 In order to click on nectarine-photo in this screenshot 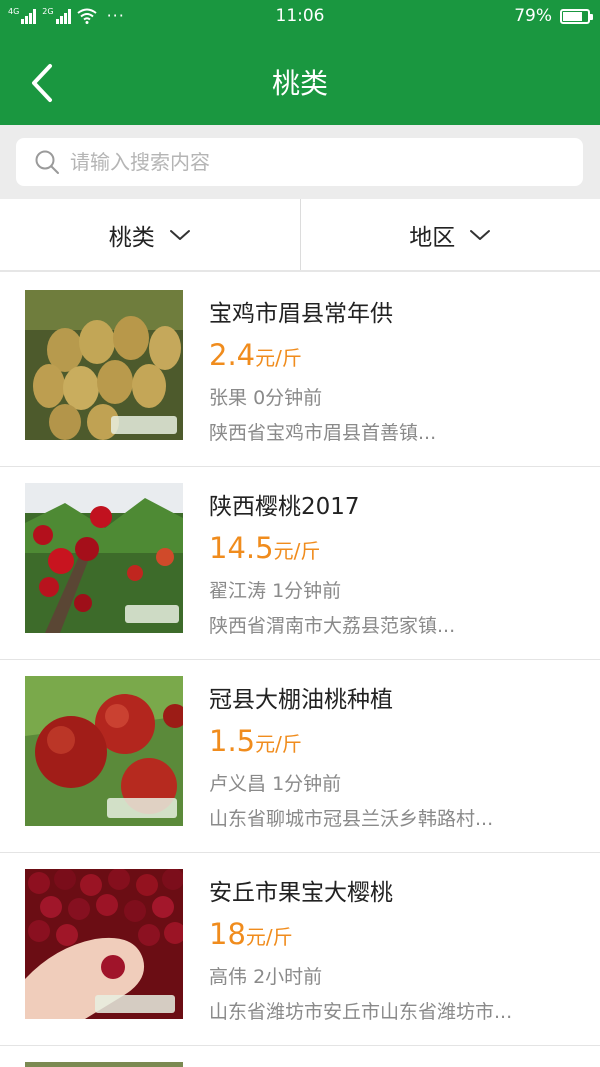, I will do `click(104, 751)`.